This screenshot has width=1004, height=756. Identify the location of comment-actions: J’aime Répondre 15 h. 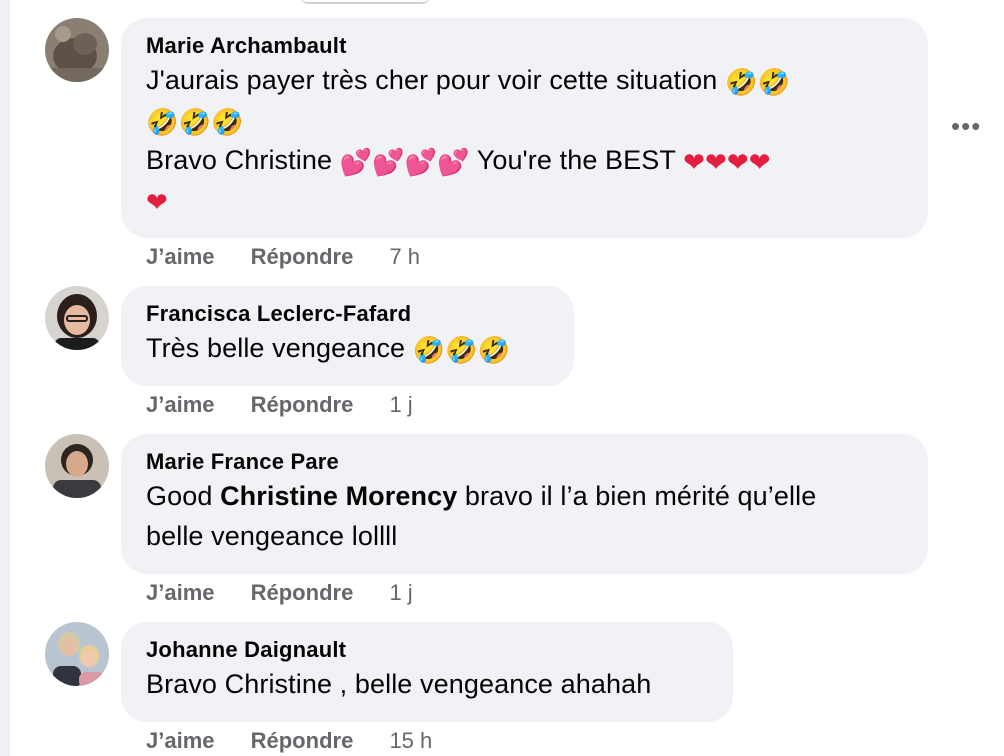
(289, 741).